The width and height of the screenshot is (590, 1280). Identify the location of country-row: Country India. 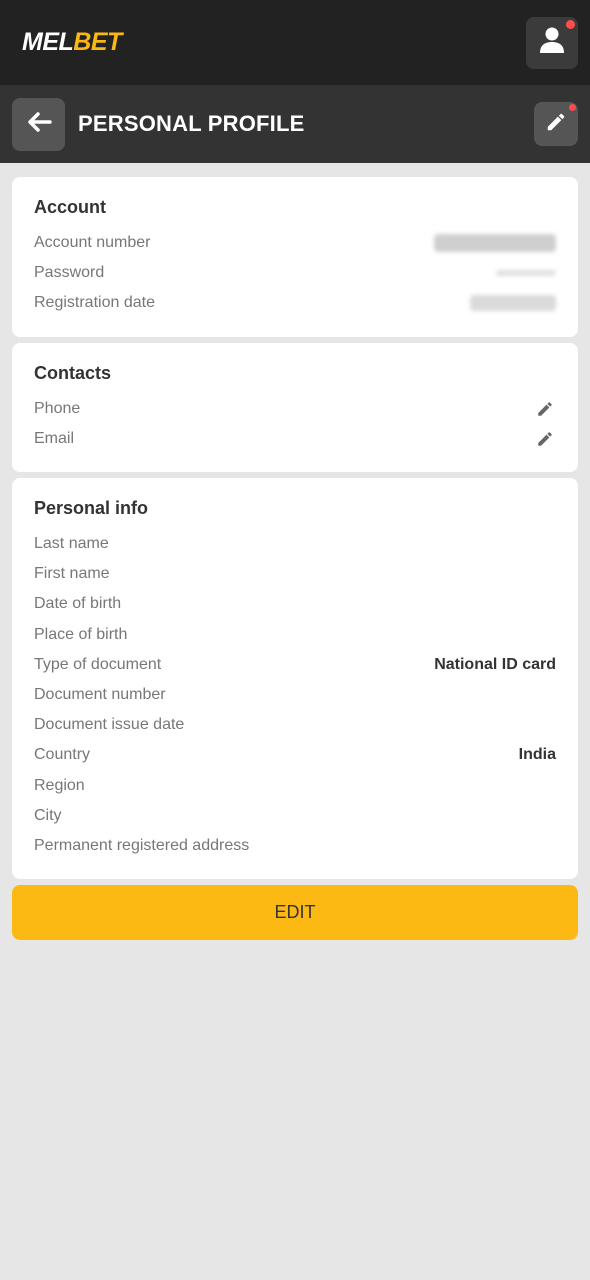
(295, 755).